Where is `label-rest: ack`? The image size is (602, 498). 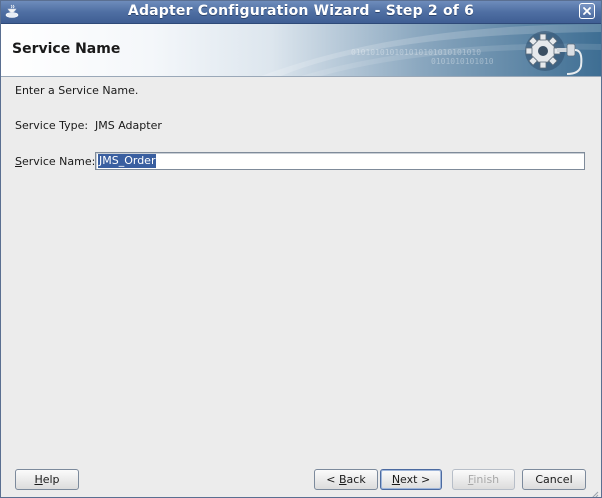
label-rest: ack is located at coordinates (356, 479).